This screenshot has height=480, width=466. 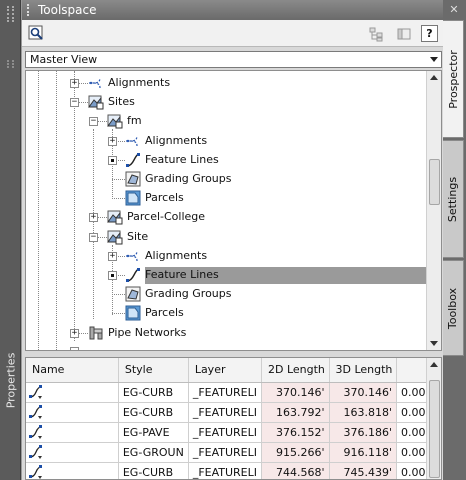 What do you see at coordinates (363, 432) in the screenshot?
I see `cell-3d-length: 376.186'` at bounding box center [363, 432].